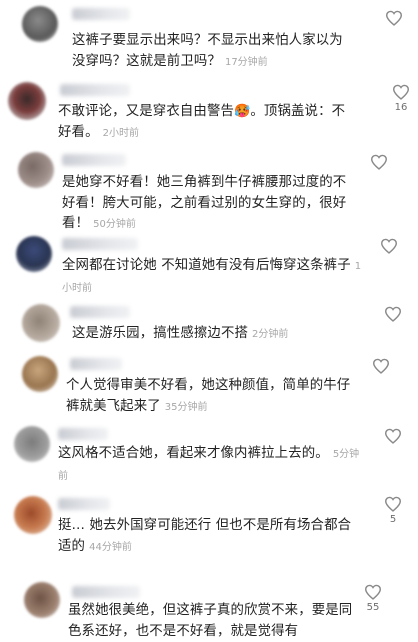 This screenshot has width=418, height=642. I want to click on comment-time: 2分钟前, so click(270, 334).